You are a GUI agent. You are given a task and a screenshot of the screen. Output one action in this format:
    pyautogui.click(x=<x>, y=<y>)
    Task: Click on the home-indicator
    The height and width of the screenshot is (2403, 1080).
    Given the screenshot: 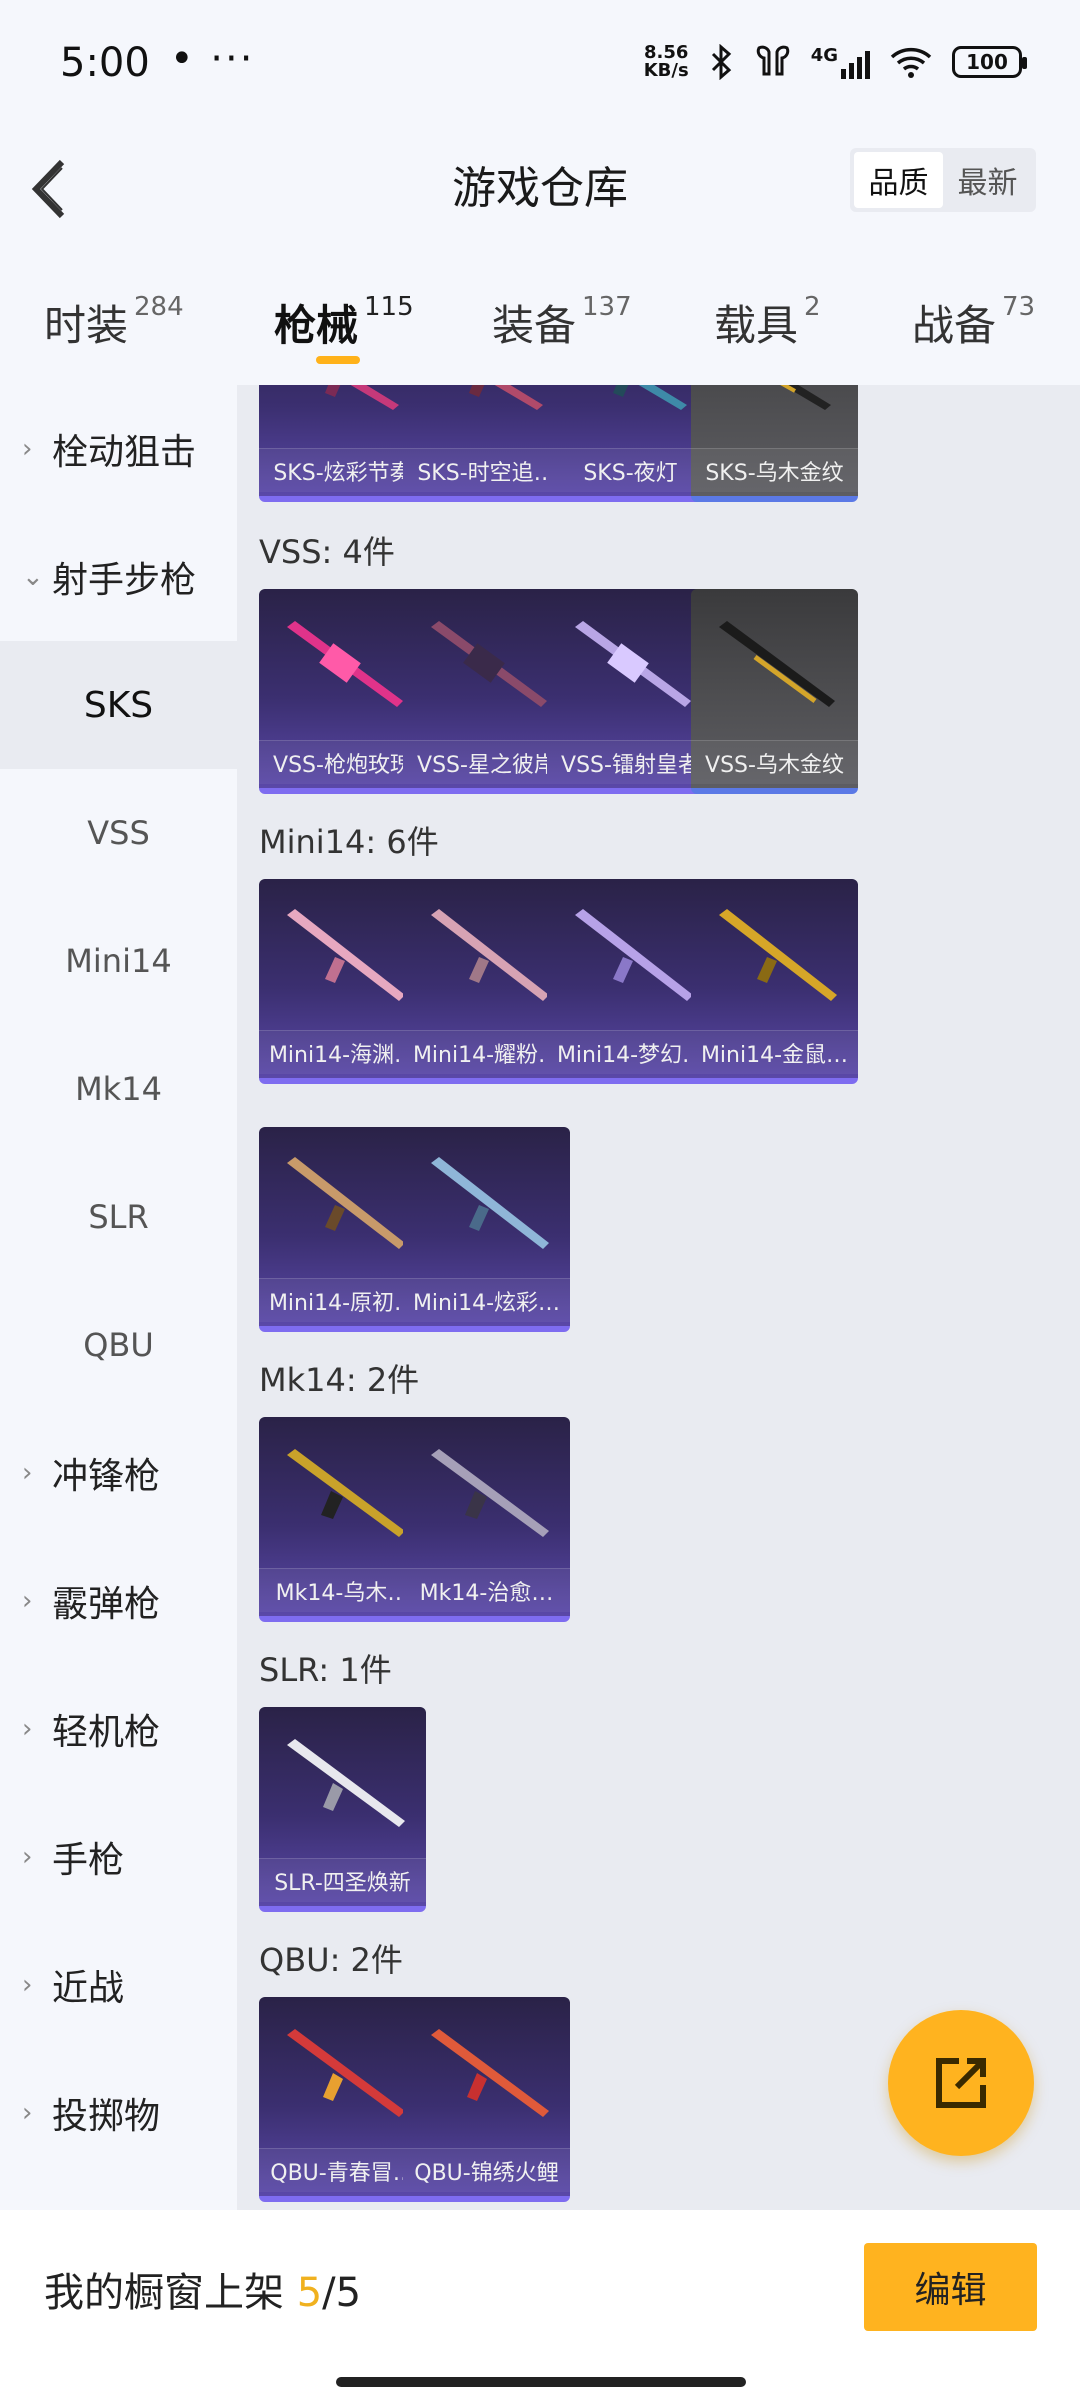 What is the action you would take?
    pyautogui.click(x=541, y=2382)
    